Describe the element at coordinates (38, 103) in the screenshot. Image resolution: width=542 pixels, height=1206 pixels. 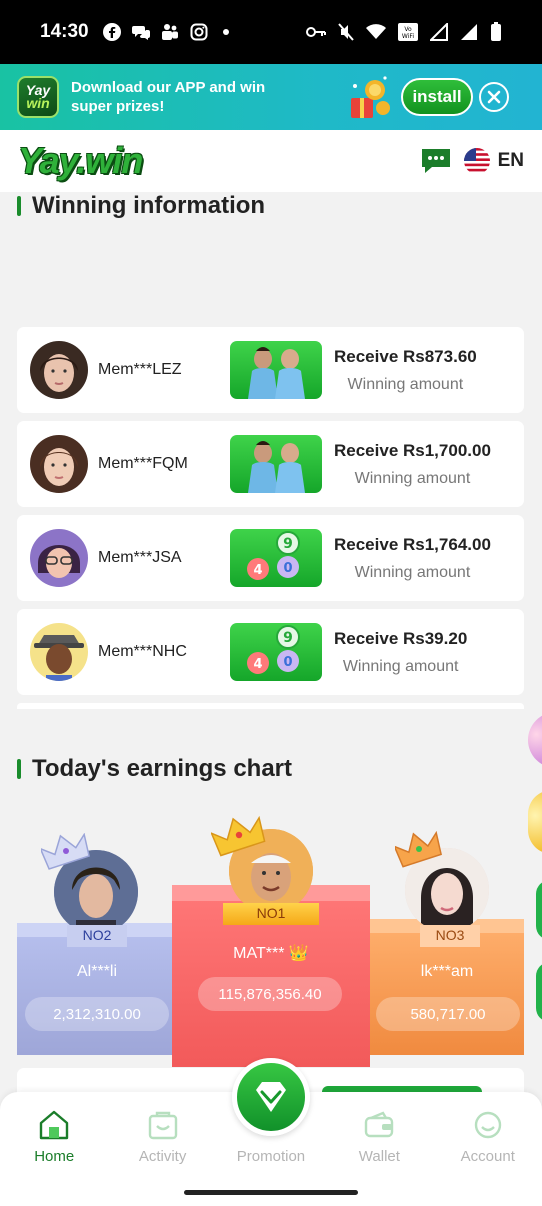
I see `app-logo-bottom: win` at that location.